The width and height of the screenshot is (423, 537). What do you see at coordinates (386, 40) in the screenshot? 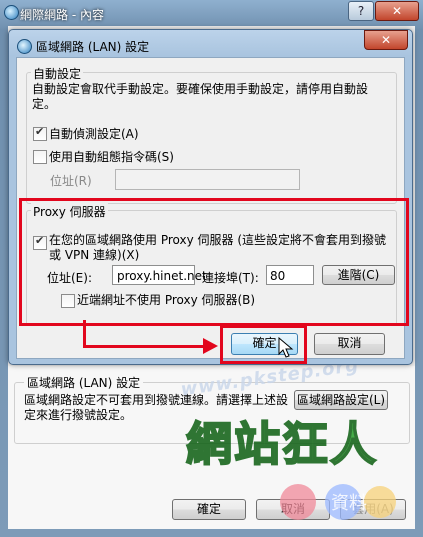
I see `lan-close-button: ✕` at bounding box center [386, 40].